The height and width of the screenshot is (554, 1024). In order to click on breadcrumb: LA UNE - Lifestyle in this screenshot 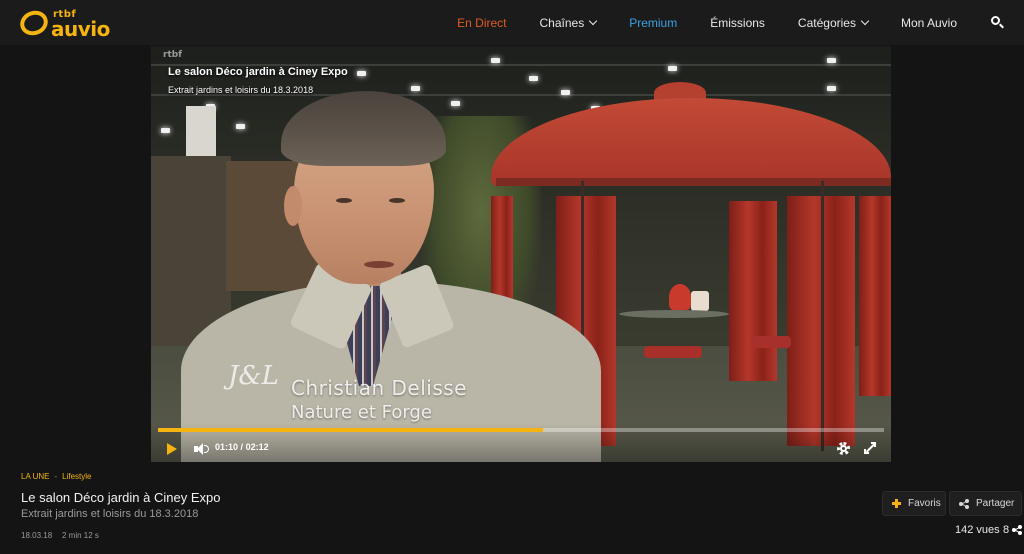, I will do `click(56, 476)`.